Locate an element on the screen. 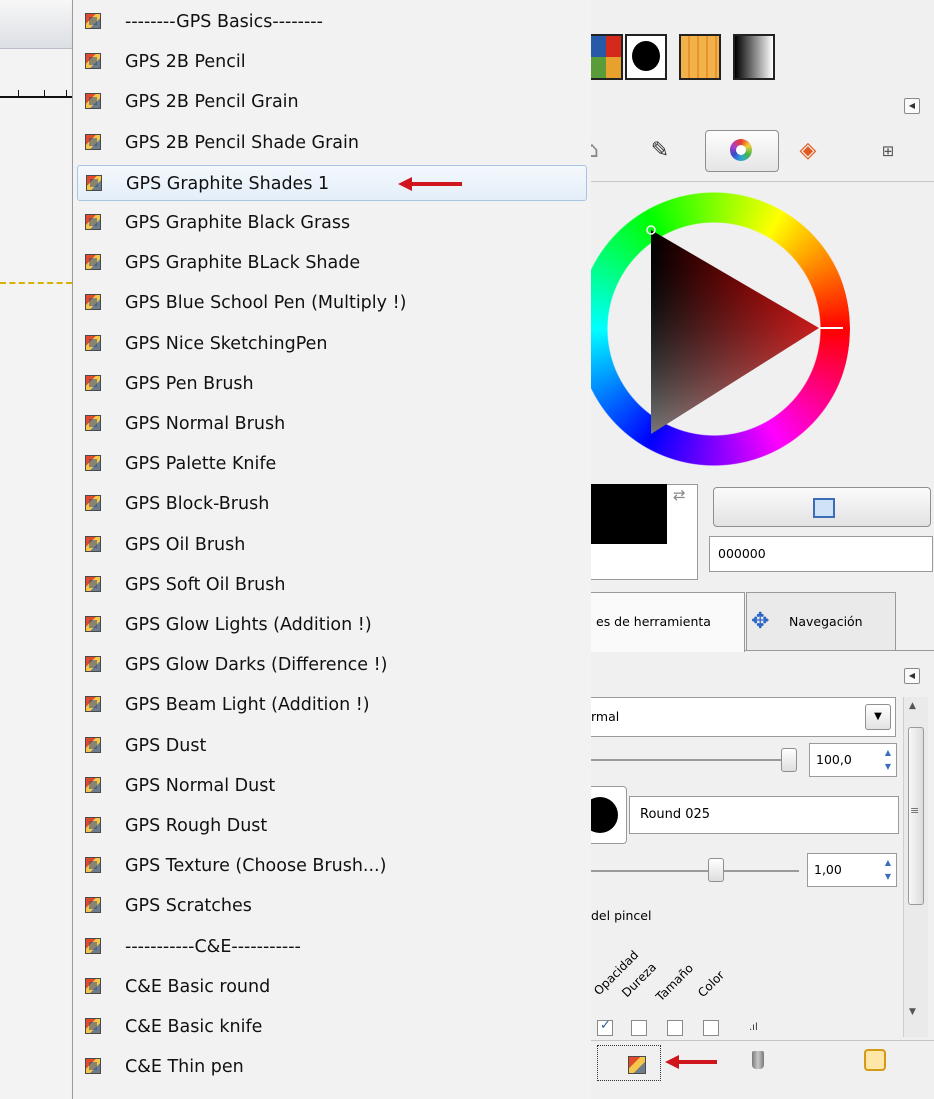 Image resolution: width=934 pixels, height=1099 pixels. brush-preset-item: GPS Nice SketchingPen is located at coordinates (332, 344).